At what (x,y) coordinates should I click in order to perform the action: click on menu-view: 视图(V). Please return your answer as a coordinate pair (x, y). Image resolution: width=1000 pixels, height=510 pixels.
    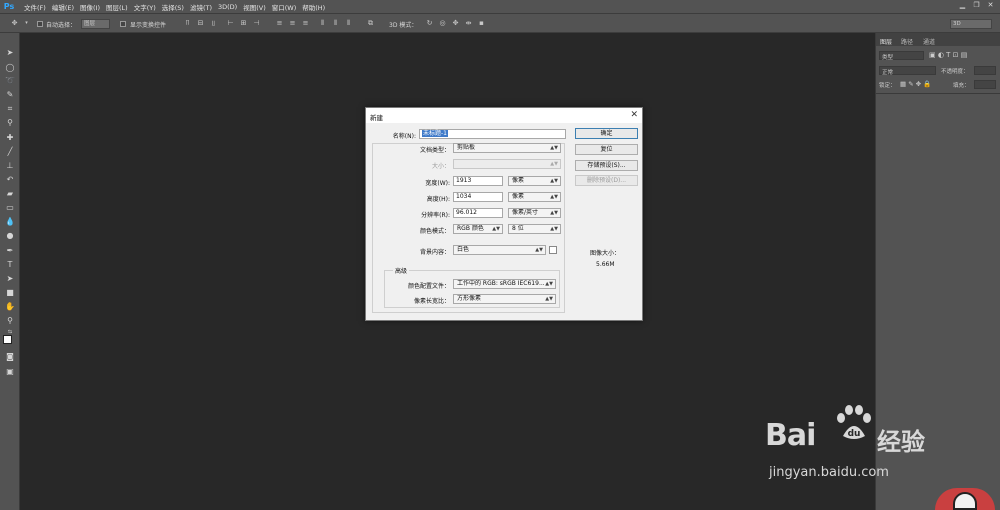
    Looking at the image, I should click on (254, 7).